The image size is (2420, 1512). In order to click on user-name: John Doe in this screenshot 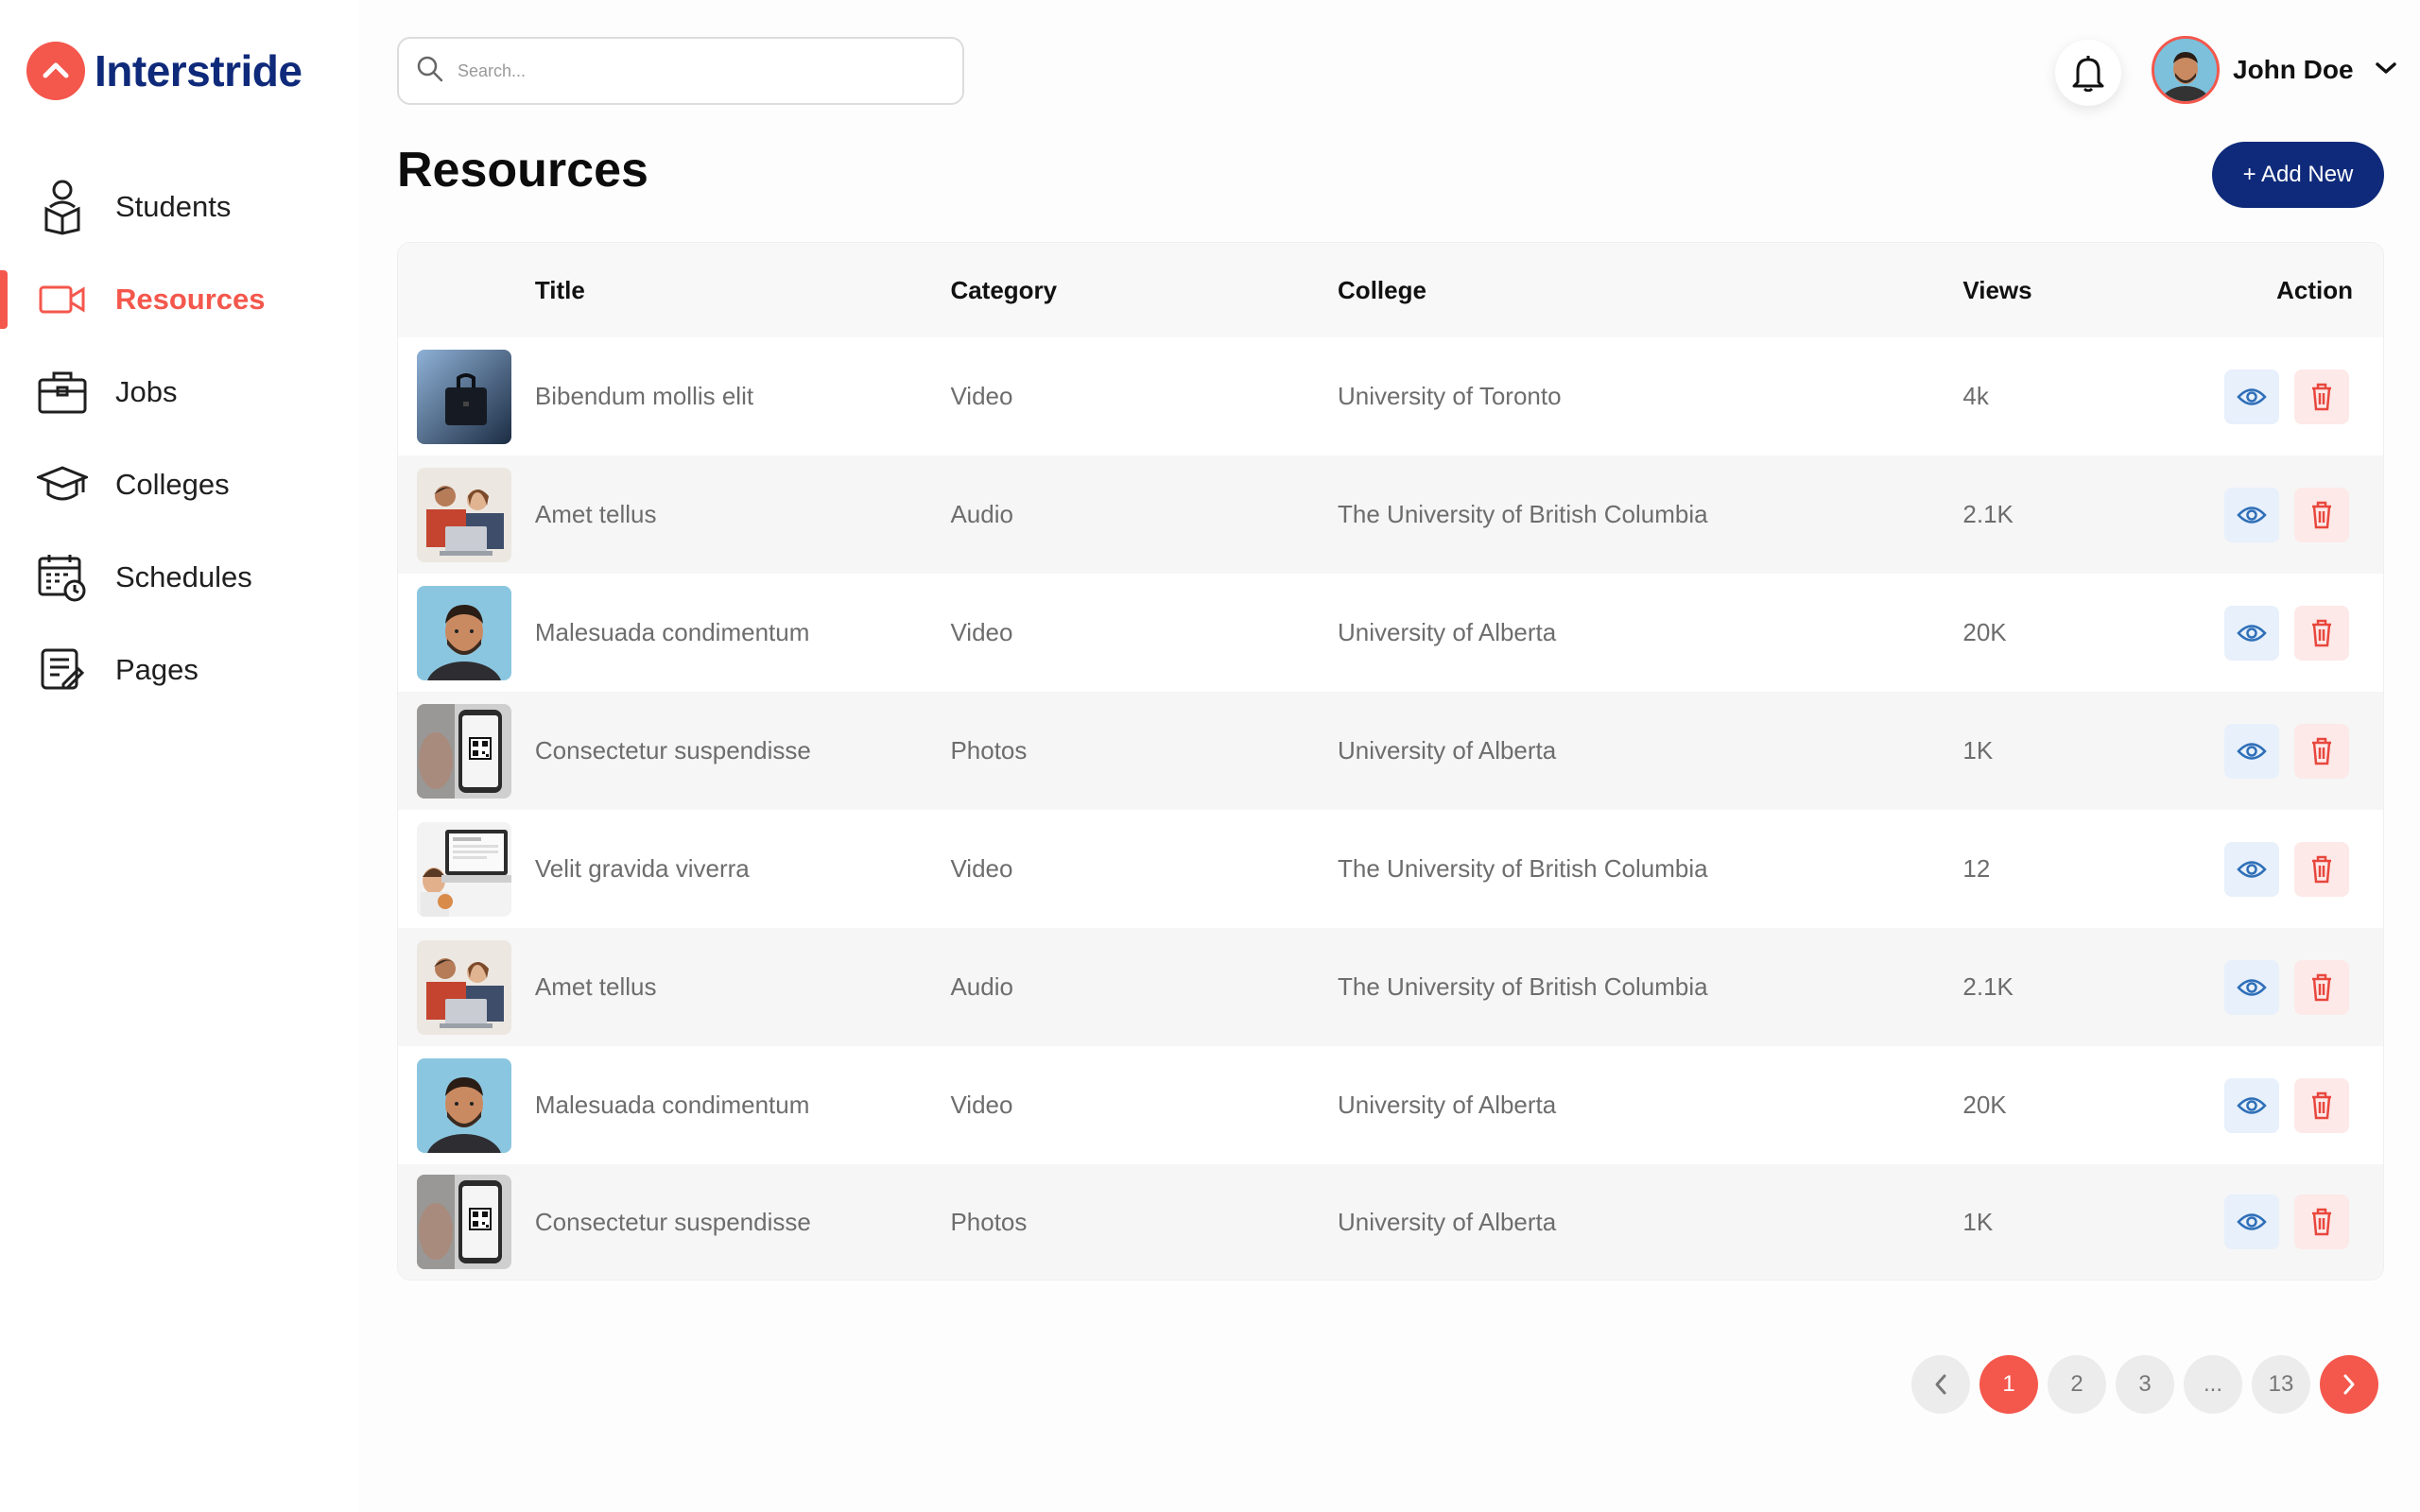, I will do `click(2294, 69)`.